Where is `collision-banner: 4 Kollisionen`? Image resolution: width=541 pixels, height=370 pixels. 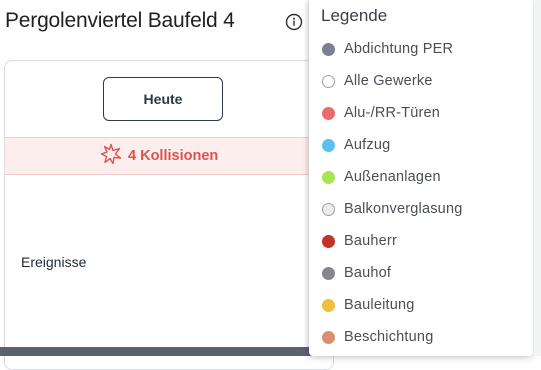
collision-banner: 4 Kollisionen is located at coordinates (170, 156).